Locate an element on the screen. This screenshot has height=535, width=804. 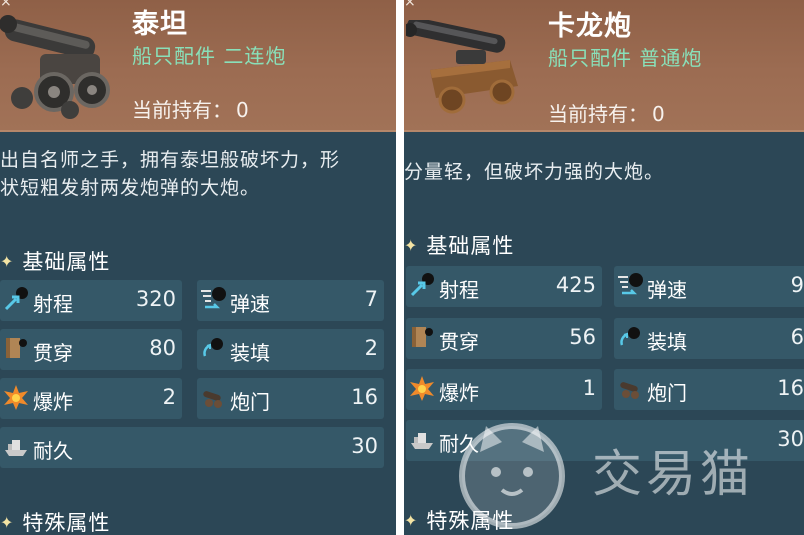
stat-range: 射程 425 is located at coordinates (504, 286).